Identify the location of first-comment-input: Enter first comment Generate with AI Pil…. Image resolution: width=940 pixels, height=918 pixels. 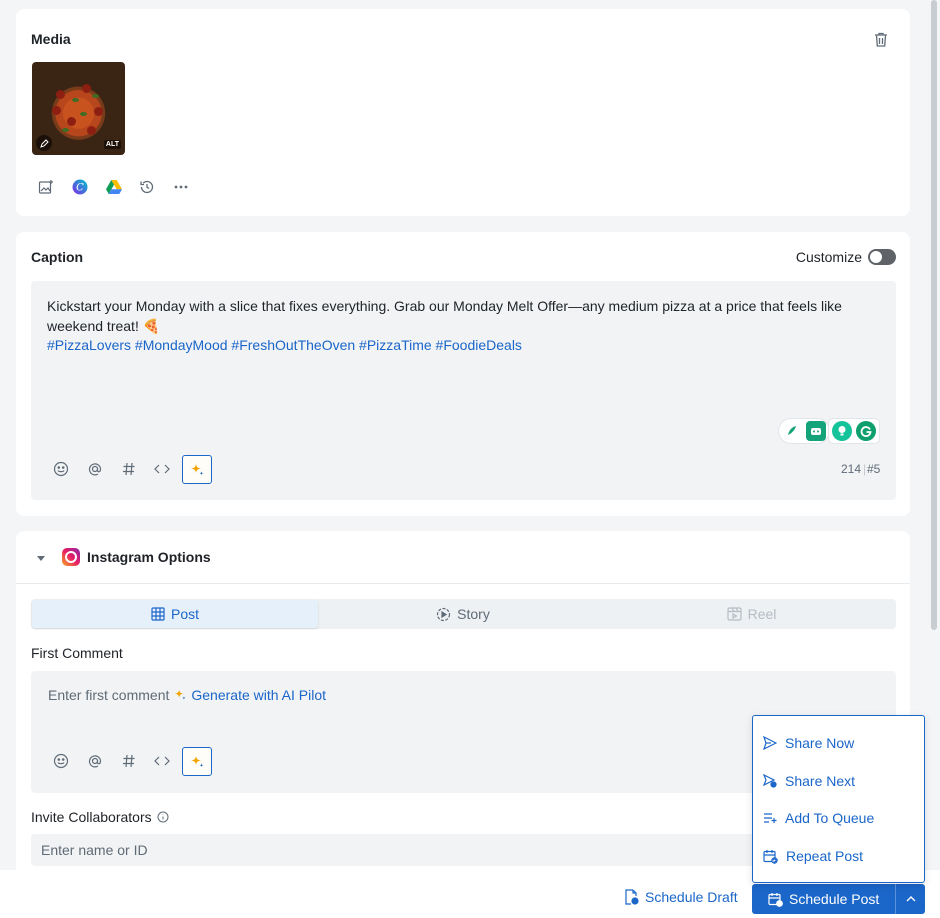
(187, 695).